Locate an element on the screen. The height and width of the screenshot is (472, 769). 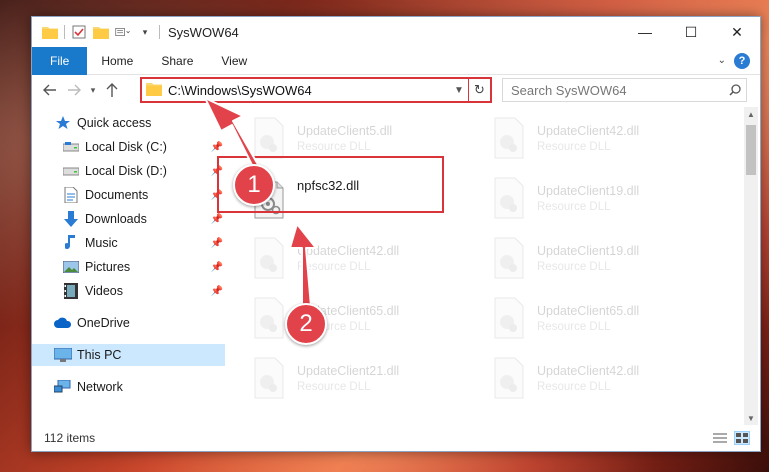
forward-button is located at coordinates (74, 90).